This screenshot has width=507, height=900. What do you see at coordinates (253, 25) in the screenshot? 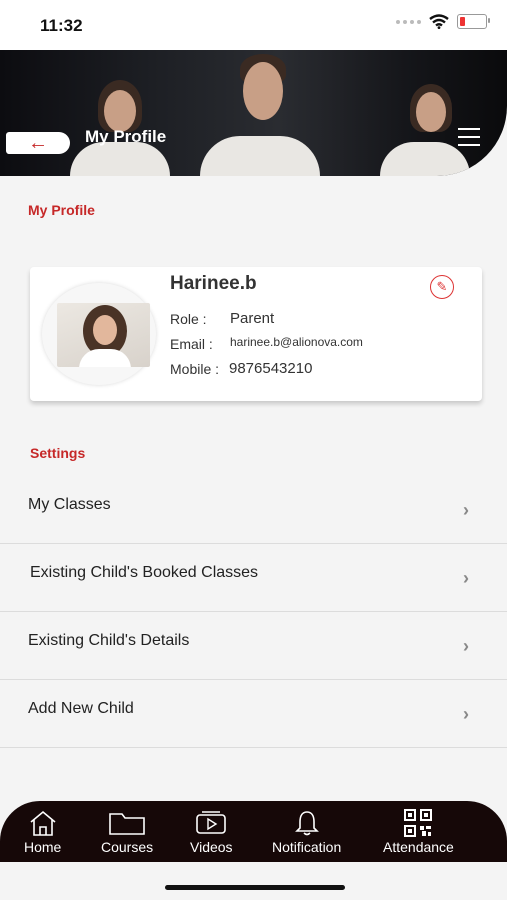
I see `status-bar: 11:32` at bounding box center [253, 25].